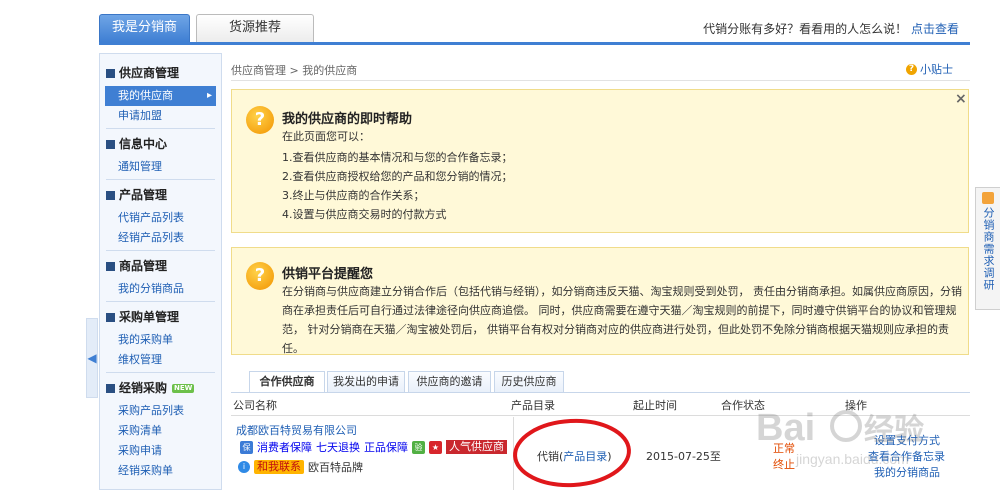  What do you see at coordinates (435, 447) in the screenshot?
I see `popular-icon: ★` at bounding box center [435, 447].